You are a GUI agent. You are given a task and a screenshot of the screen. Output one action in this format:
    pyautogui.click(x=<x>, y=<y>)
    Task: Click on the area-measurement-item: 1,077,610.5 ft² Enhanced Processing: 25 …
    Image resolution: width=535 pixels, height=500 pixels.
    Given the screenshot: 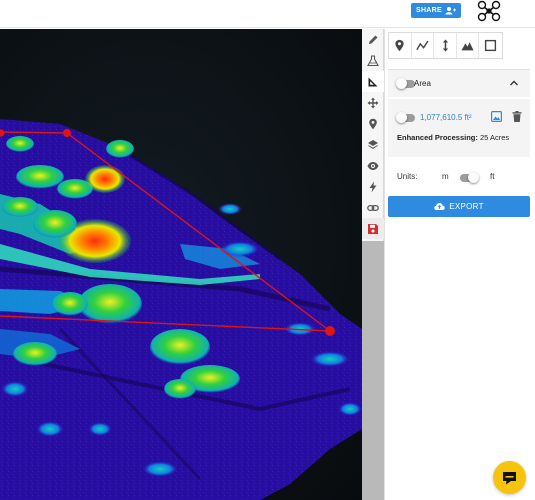 What is the action you would take?
    pyautogui.click(x=459, y=128)
    